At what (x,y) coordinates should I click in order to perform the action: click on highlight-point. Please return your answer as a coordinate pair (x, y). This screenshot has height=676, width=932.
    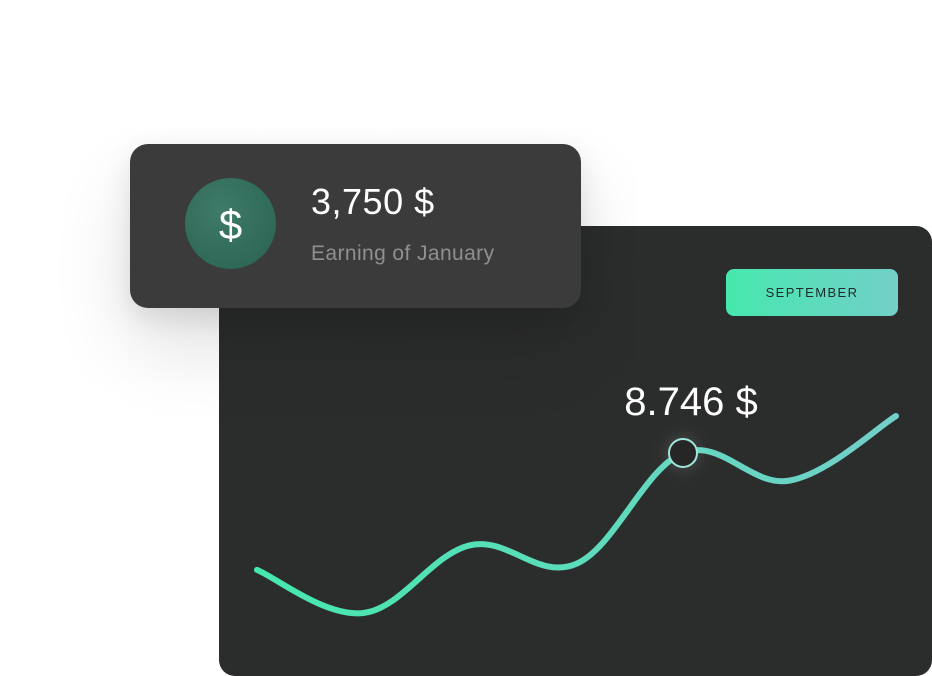
    Looking at the image, I should click on (683, 452).